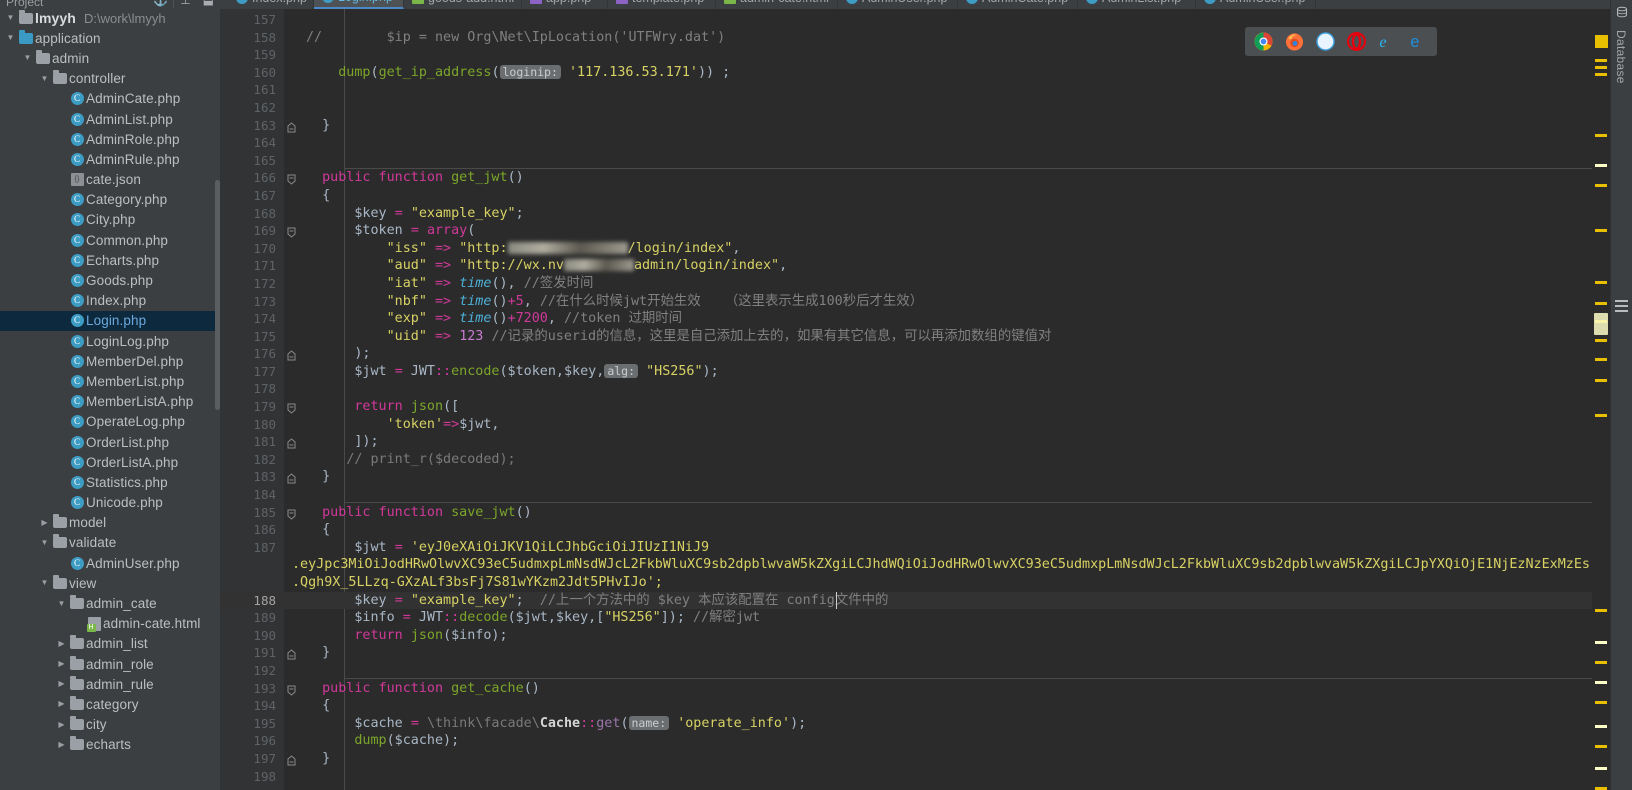 The width and height of the screenshot is (1632, 790). I want to click on project-toolbar-icons: ⚓ ⊥ ⬓, so click(183, 3).